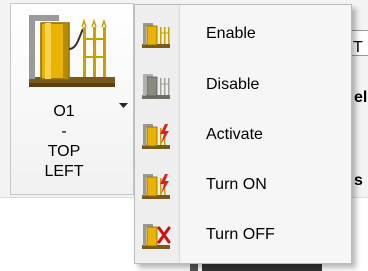 The image size is (368, 271). I want to click on background-text-fragment: T, so click(358, 47).